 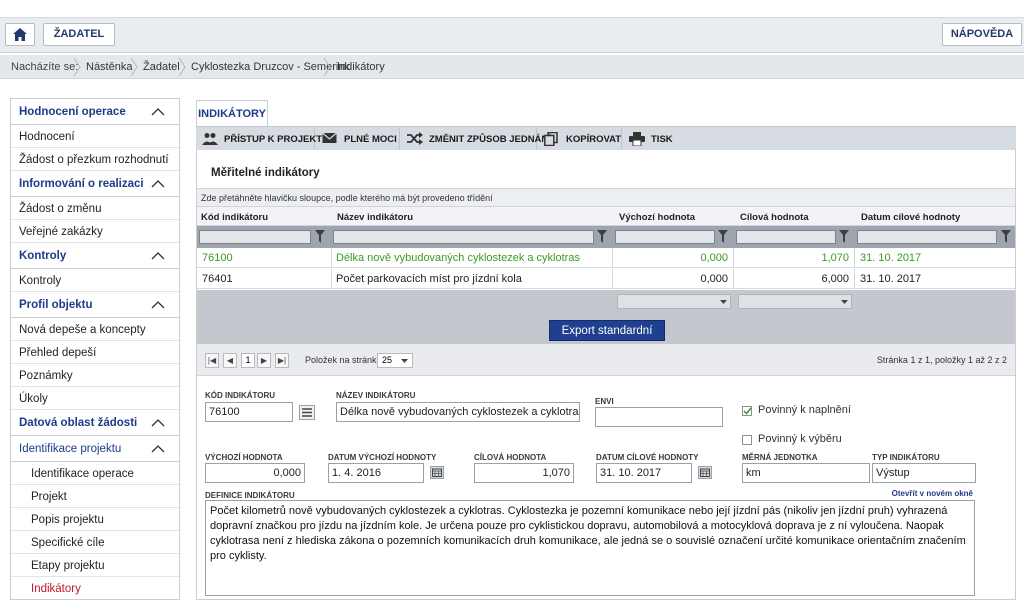 What do you see at coordinates (95, 256) in the screenshot?
I see `sidebar-section-kontroly: Kontroly` at bounding box center [95, 256].